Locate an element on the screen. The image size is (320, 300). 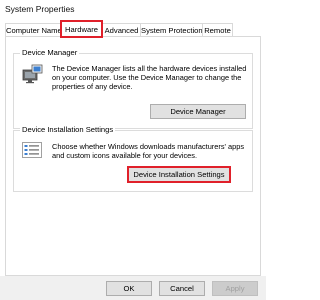
dialog-footer: OK Cancel Apply is located at coordinates (133, 288).